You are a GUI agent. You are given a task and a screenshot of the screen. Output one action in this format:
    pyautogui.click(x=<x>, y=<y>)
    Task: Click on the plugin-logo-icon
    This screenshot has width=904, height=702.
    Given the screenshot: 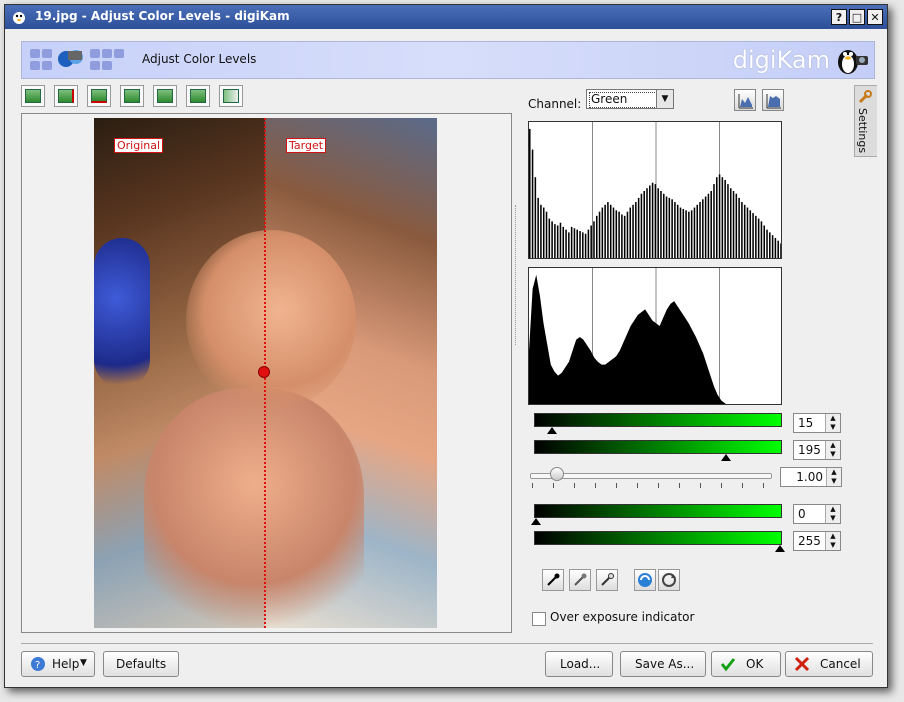 What is the action you would take?
    pyautogui.click(x=77, y=59)
    